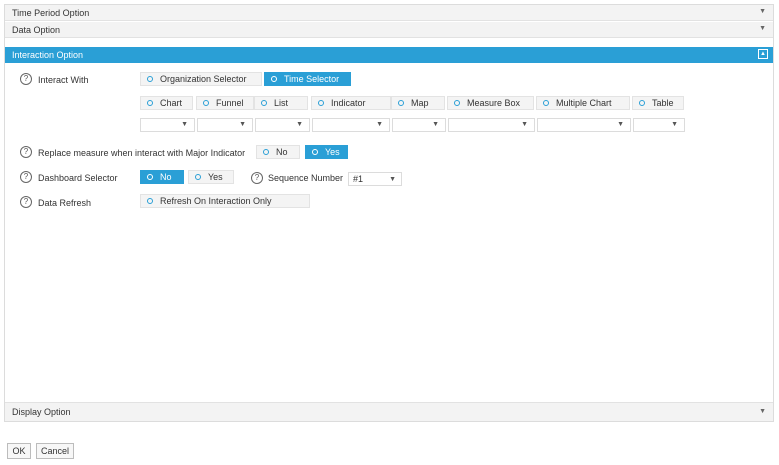  Describe the element at coordinates (278, 152) in the screenshot. I see `replace-measure-no: No` at that location.